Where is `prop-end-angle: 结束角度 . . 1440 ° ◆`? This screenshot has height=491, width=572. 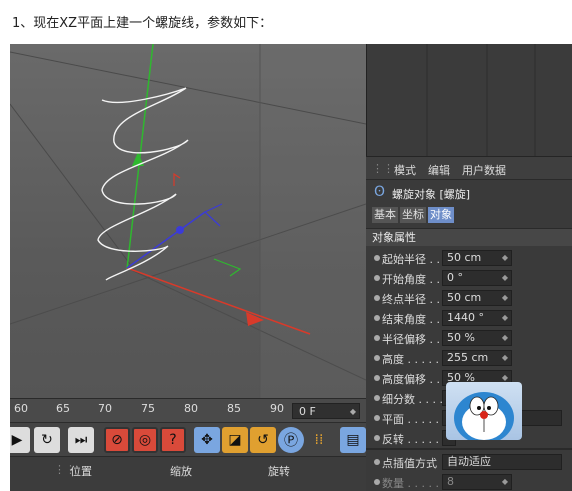 prop-end-angle: 结束角度 . . 1440 ° ◆ is located at coordinates (469, 318).